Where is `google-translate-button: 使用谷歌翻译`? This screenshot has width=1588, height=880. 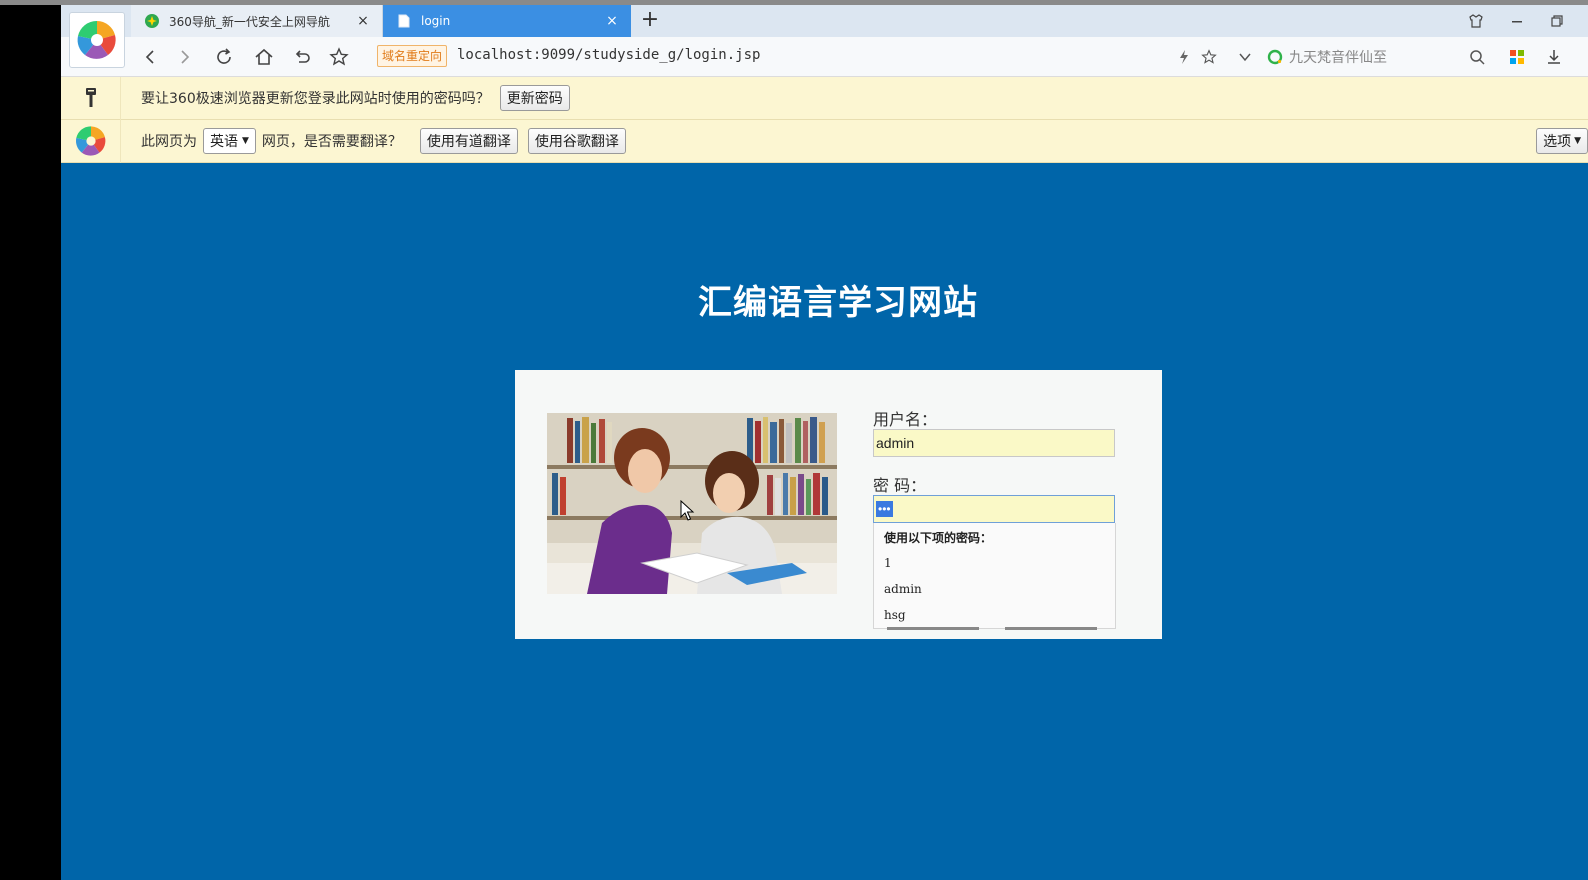
google-translate-button: 使用谷歌翻译 is located at coordinates (576, 141).